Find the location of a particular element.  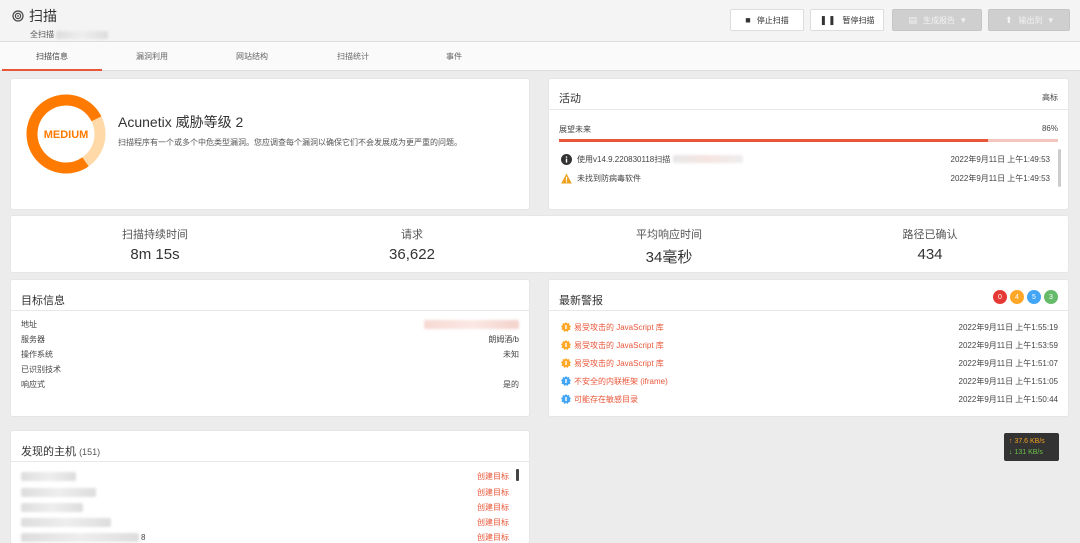

target-key: 已识别技术 is located at coordinates (41, 369).